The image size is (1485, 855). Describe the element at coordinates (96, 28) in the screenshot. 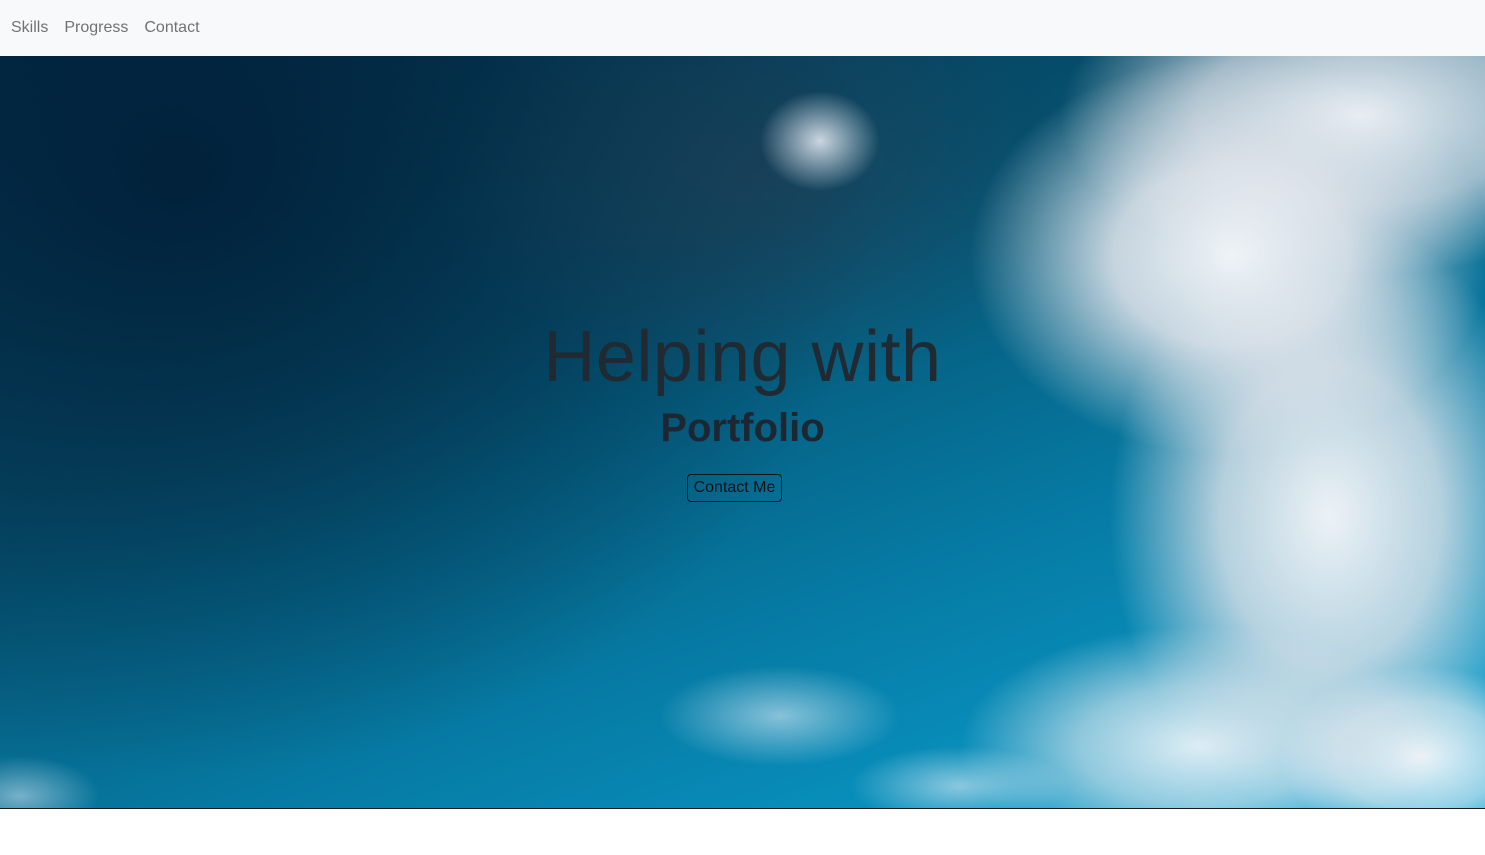

I see `nav-link-progress: Progress` at that location.